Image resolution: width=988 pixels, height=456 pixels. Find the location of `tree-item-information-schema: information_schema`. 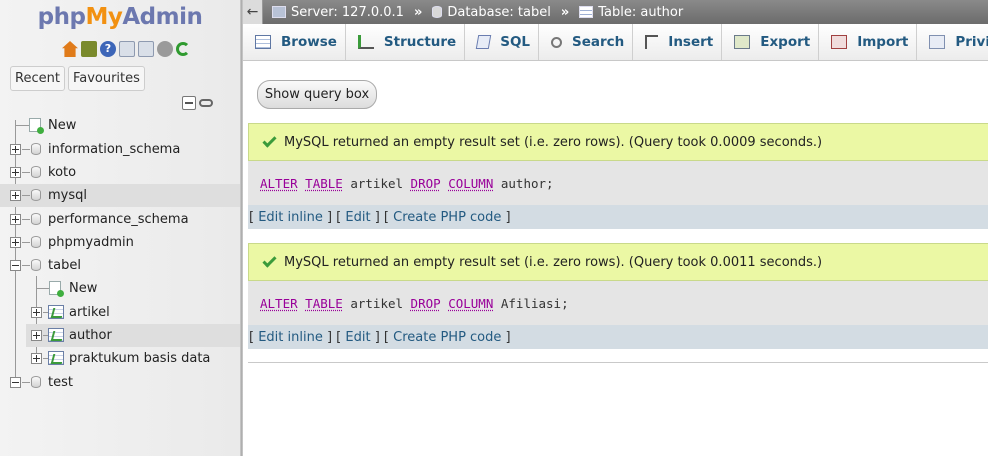

tree-item-information-schema: information_schema is located at coordinates (120, 149).